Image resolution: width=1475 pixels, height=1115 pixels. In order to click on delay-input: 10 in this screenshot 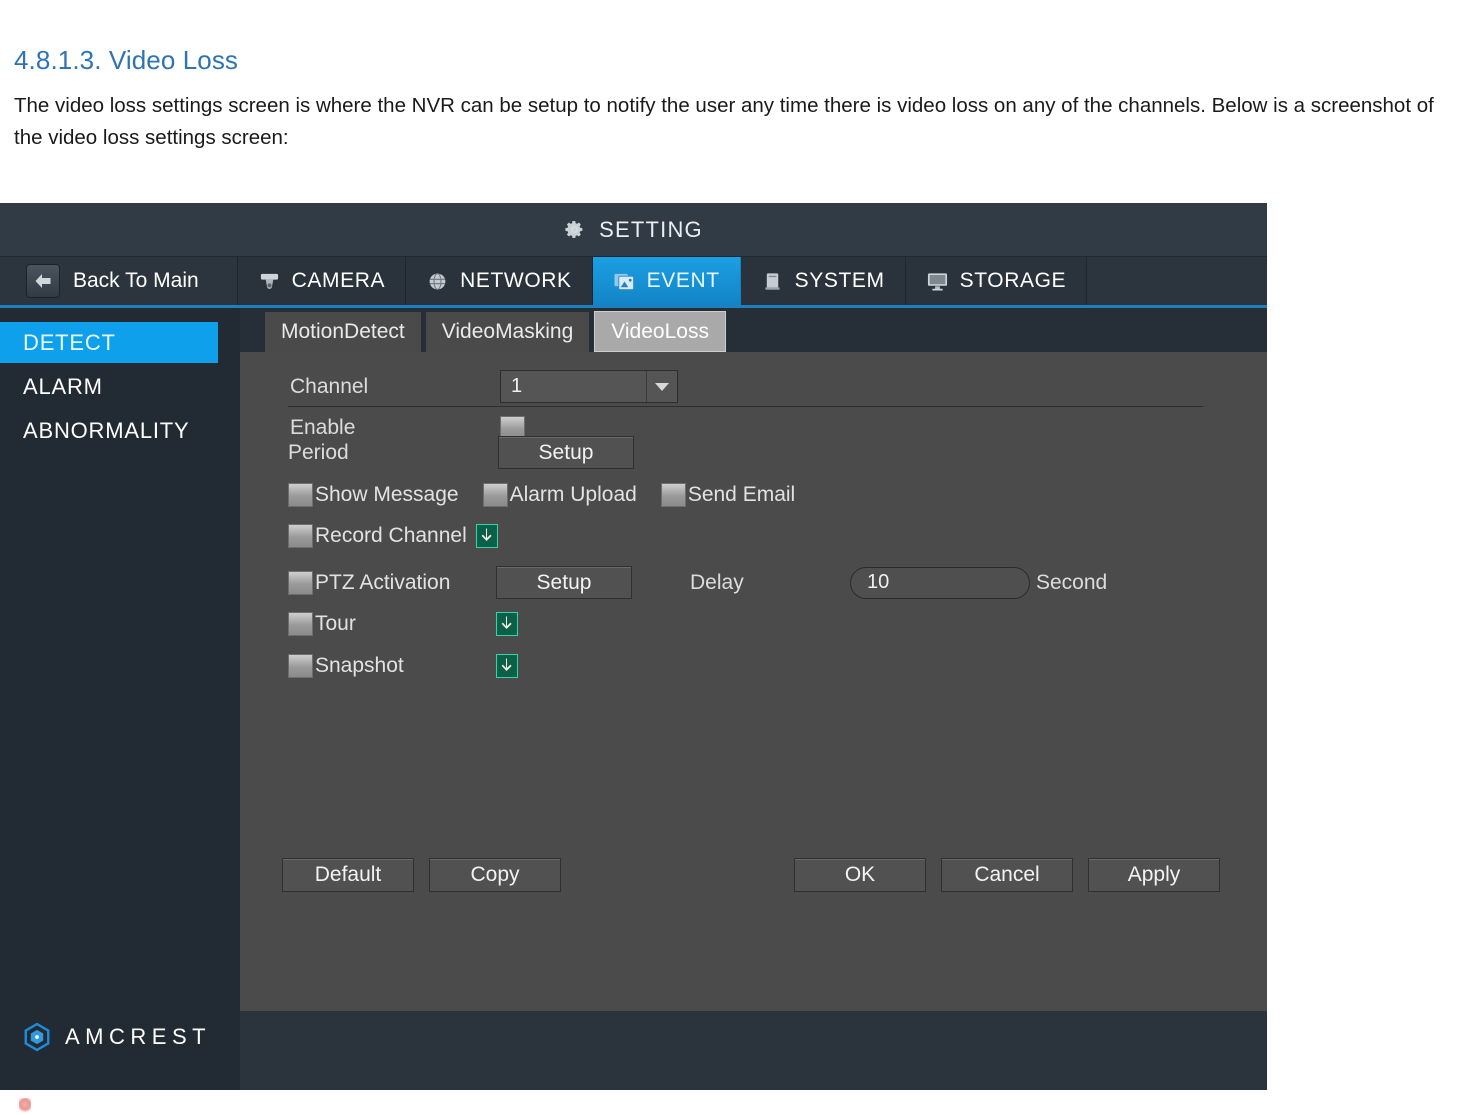, I will do `click(940, 582)`.